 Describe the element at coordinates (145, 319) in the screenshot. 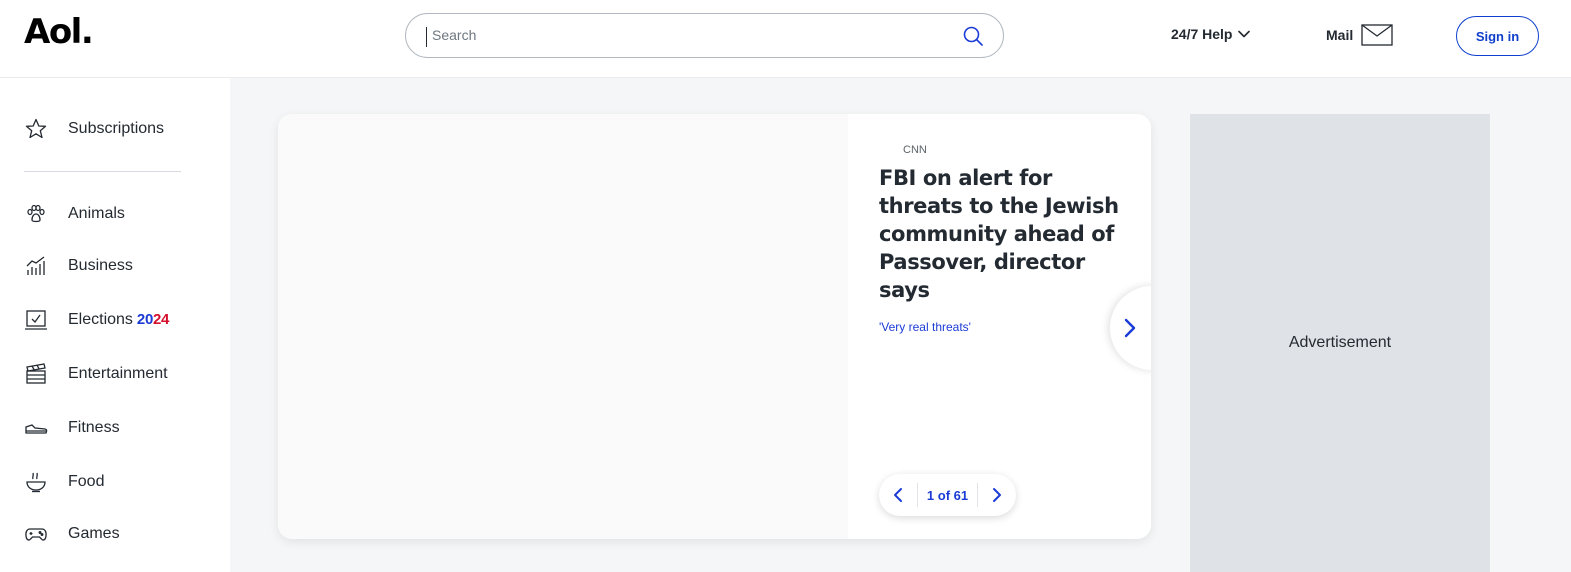

I see `year-part-blue: 20` at that location.